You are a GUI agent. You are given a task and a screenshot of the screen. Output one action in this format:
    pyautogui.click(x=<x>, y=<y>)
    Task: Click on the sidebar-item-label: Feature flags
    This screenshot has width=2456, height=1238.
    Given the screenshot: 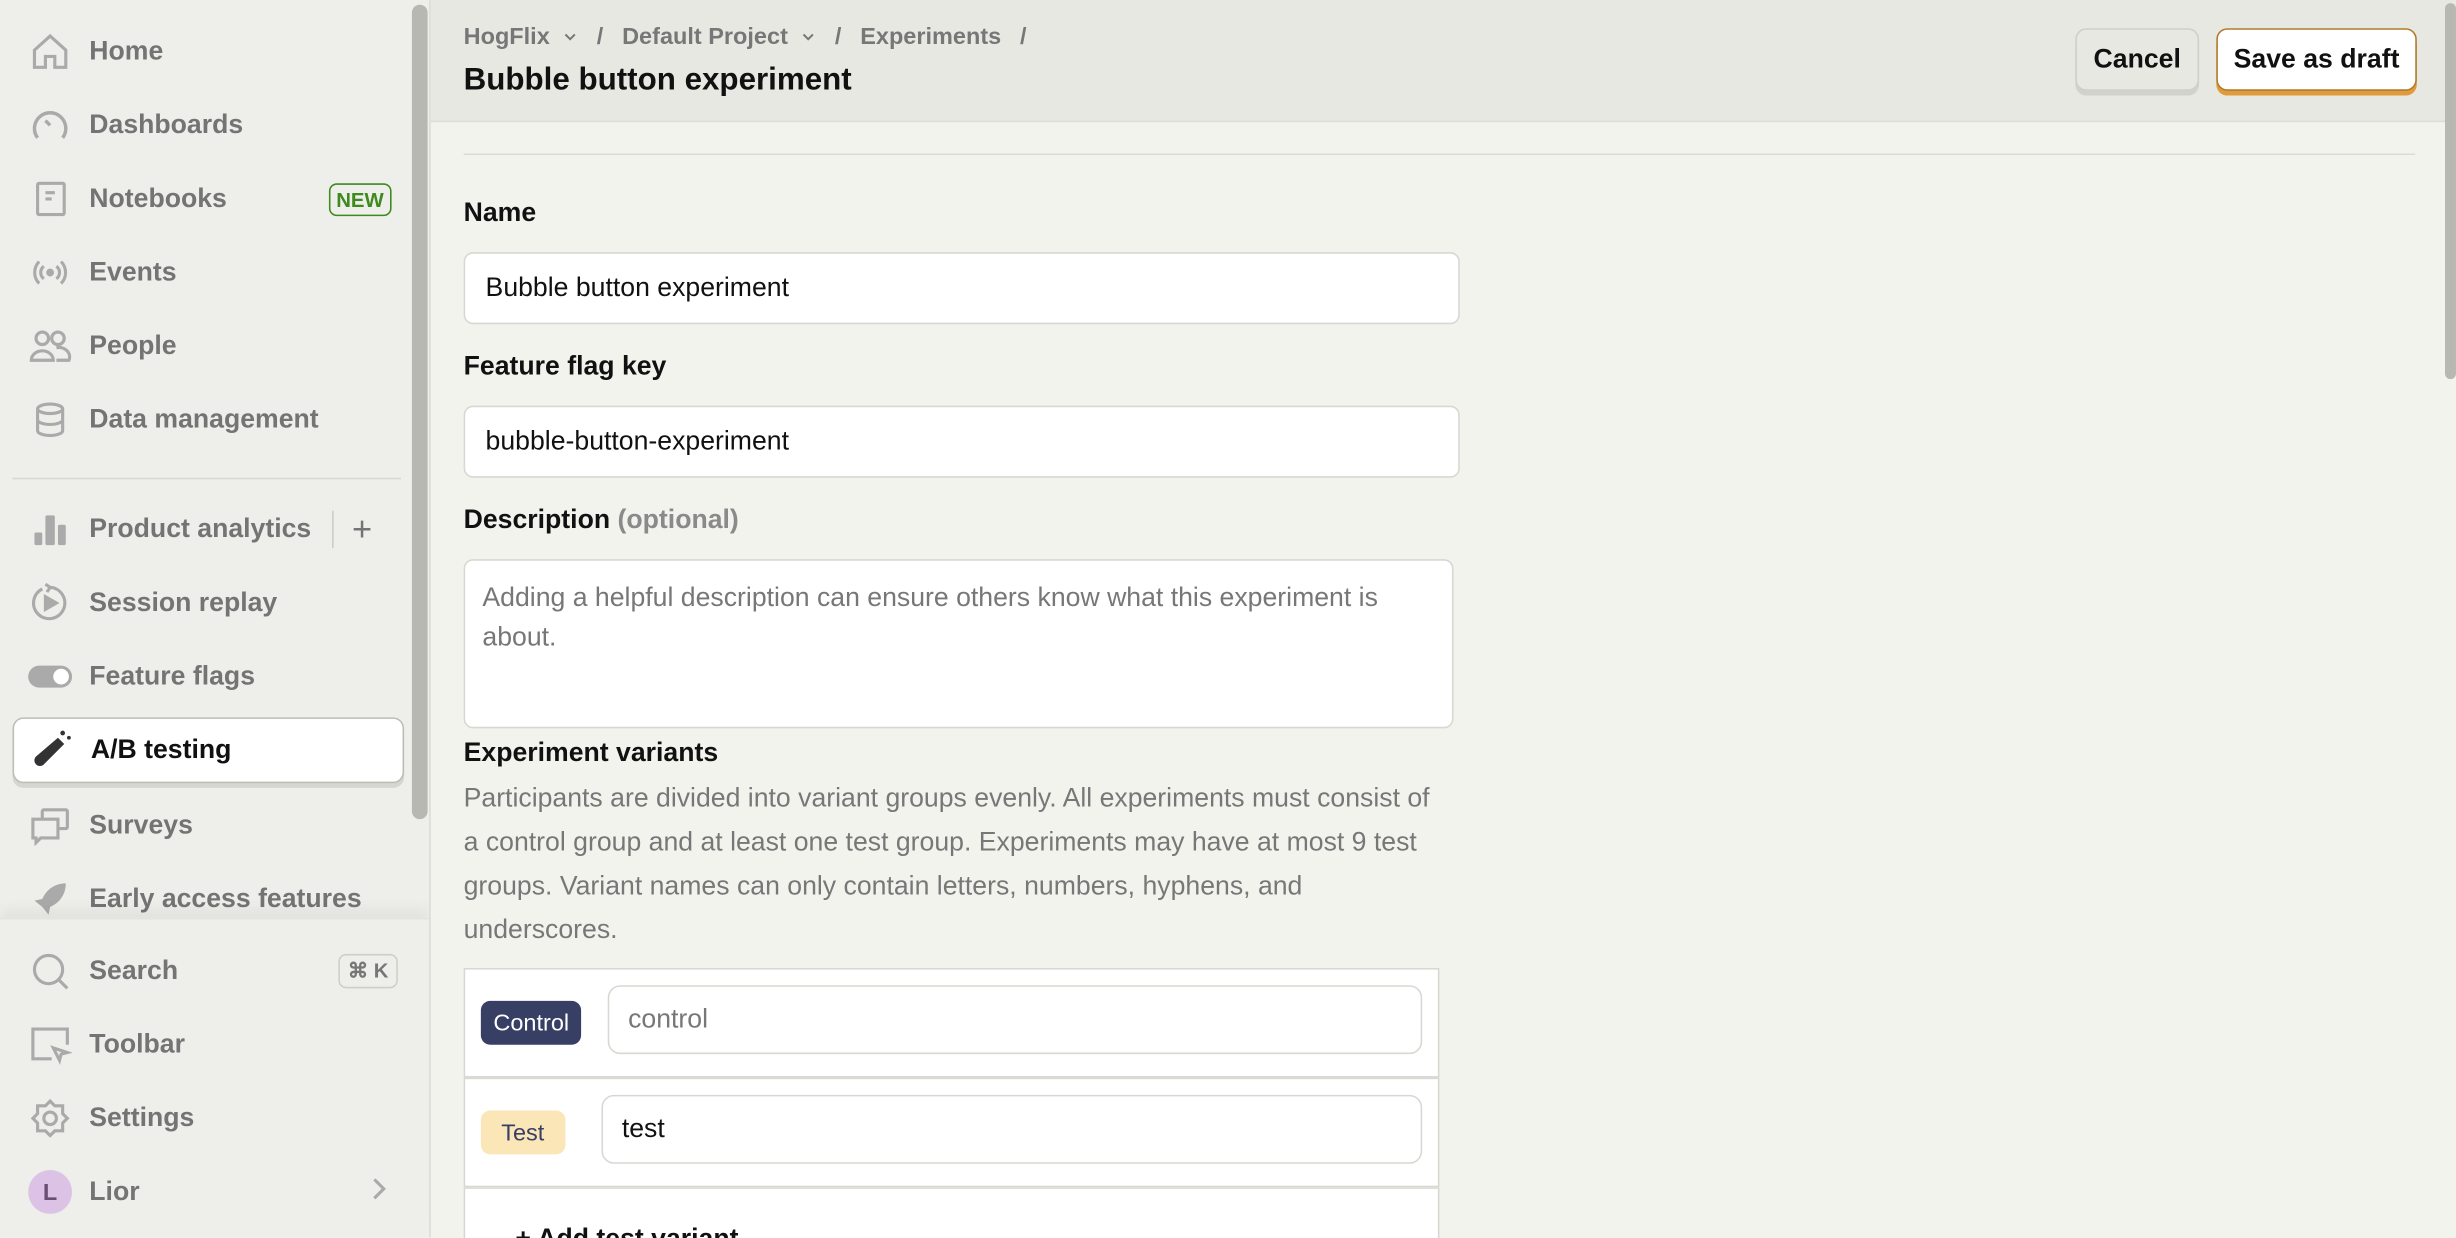 What is the action you would take?
    pyautogui.click(x=172, y=675)
    